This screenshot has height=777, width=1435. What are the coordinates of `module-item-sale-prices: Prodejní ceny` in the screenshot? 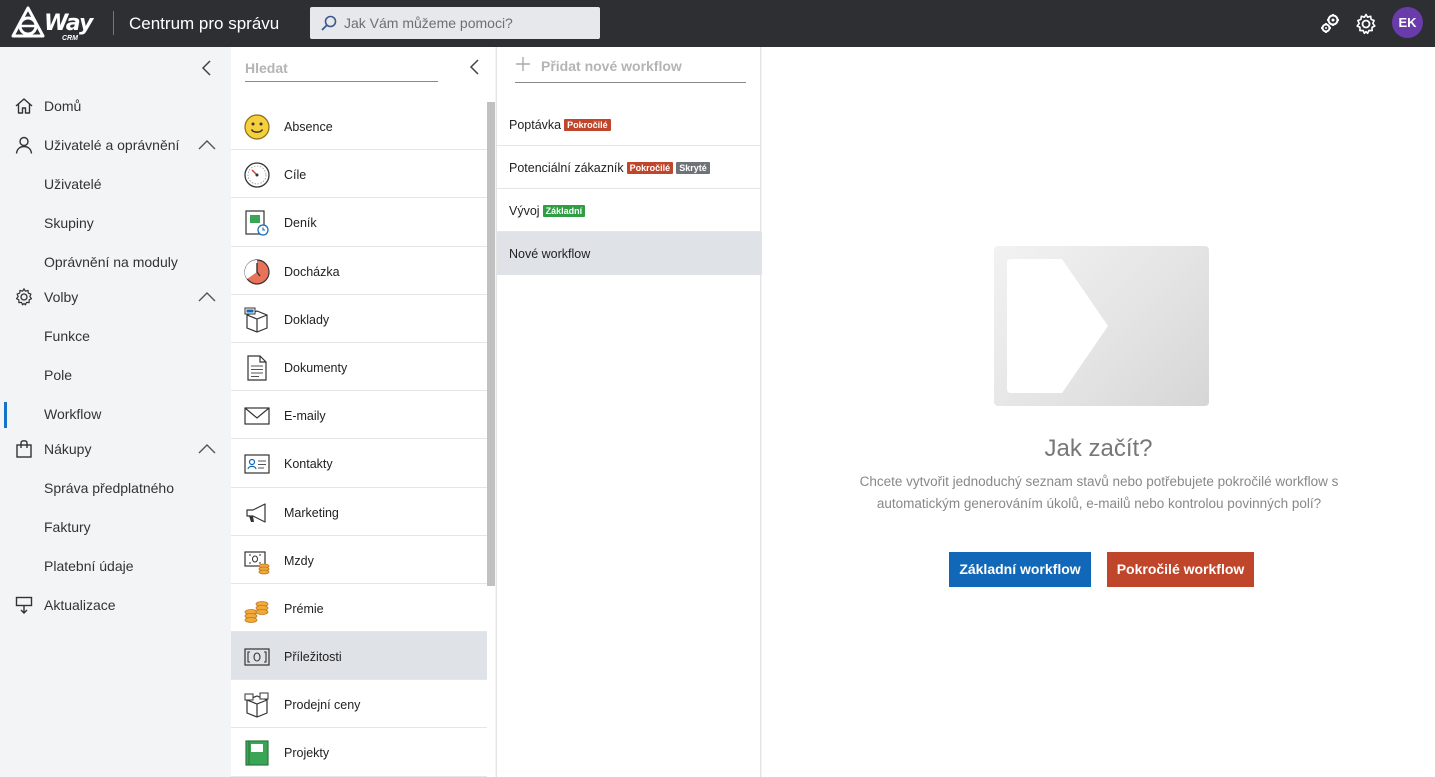 It's located at (359, 704).